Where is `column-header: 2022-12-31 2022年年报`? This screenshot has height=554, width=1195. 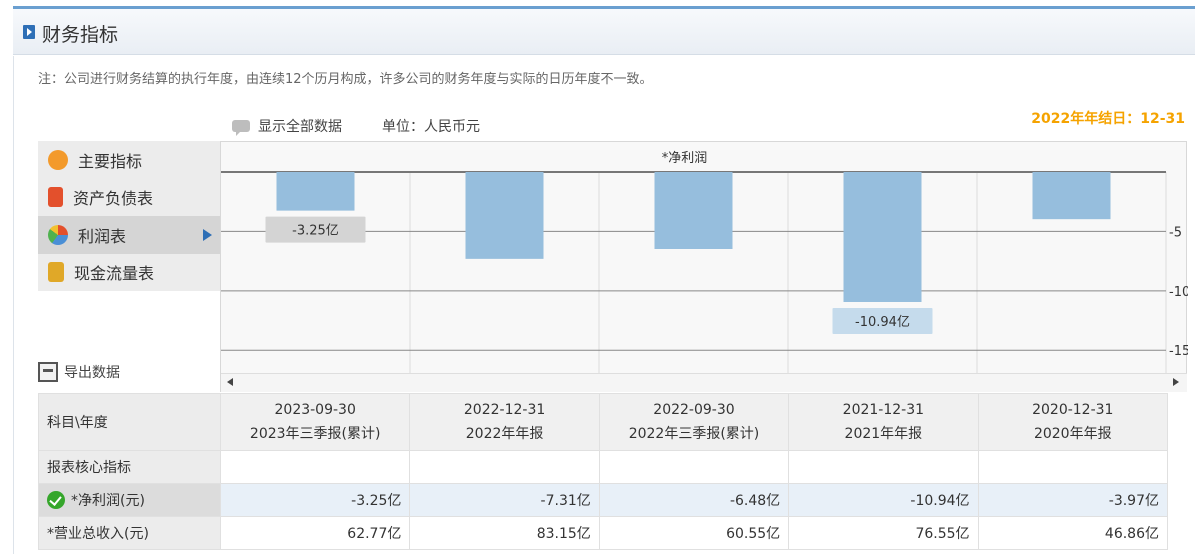
column-header: 2022-12-31 2022年年报 is located at coordinates (504, 422).